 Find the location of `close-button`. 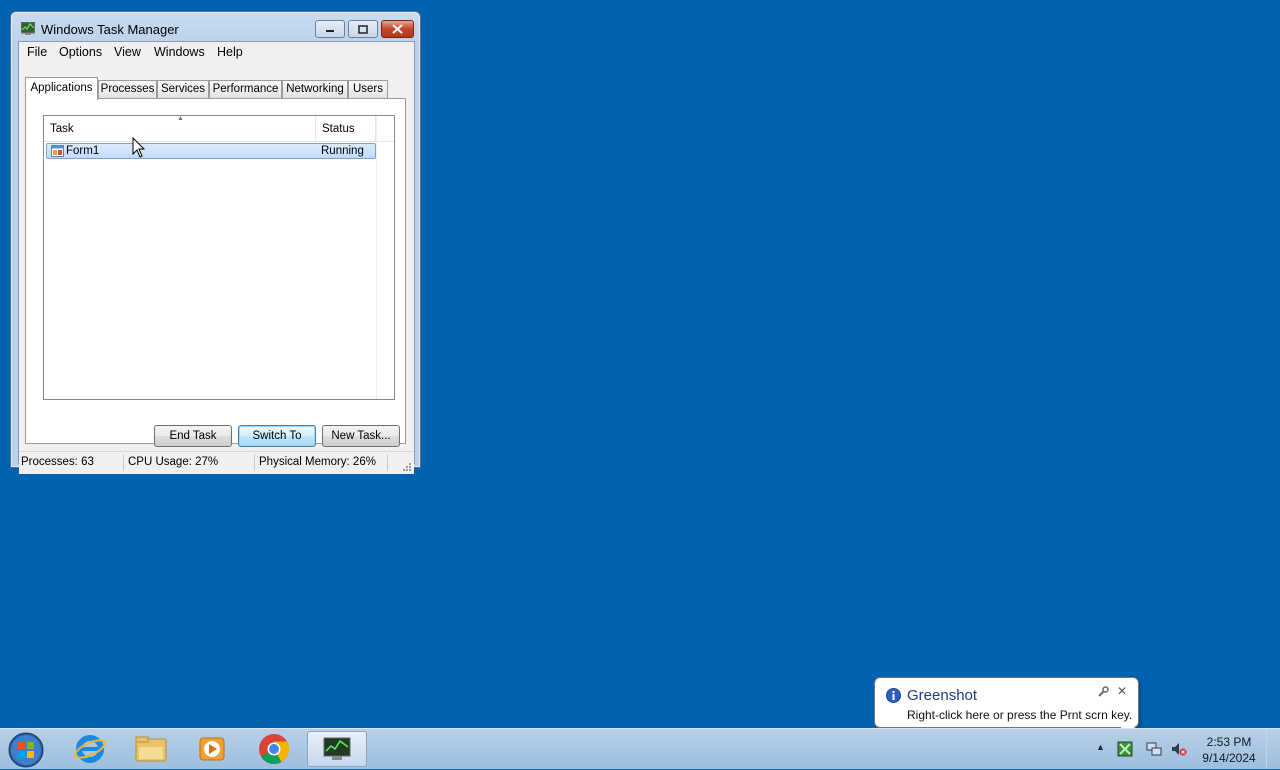

close-button is located at coordinates (397, 29).